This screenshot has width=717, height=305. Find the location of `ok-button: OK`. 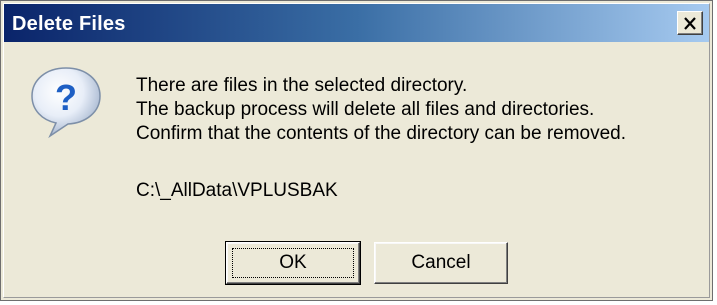

ok-button: OK is located at coordinates (293, 263).